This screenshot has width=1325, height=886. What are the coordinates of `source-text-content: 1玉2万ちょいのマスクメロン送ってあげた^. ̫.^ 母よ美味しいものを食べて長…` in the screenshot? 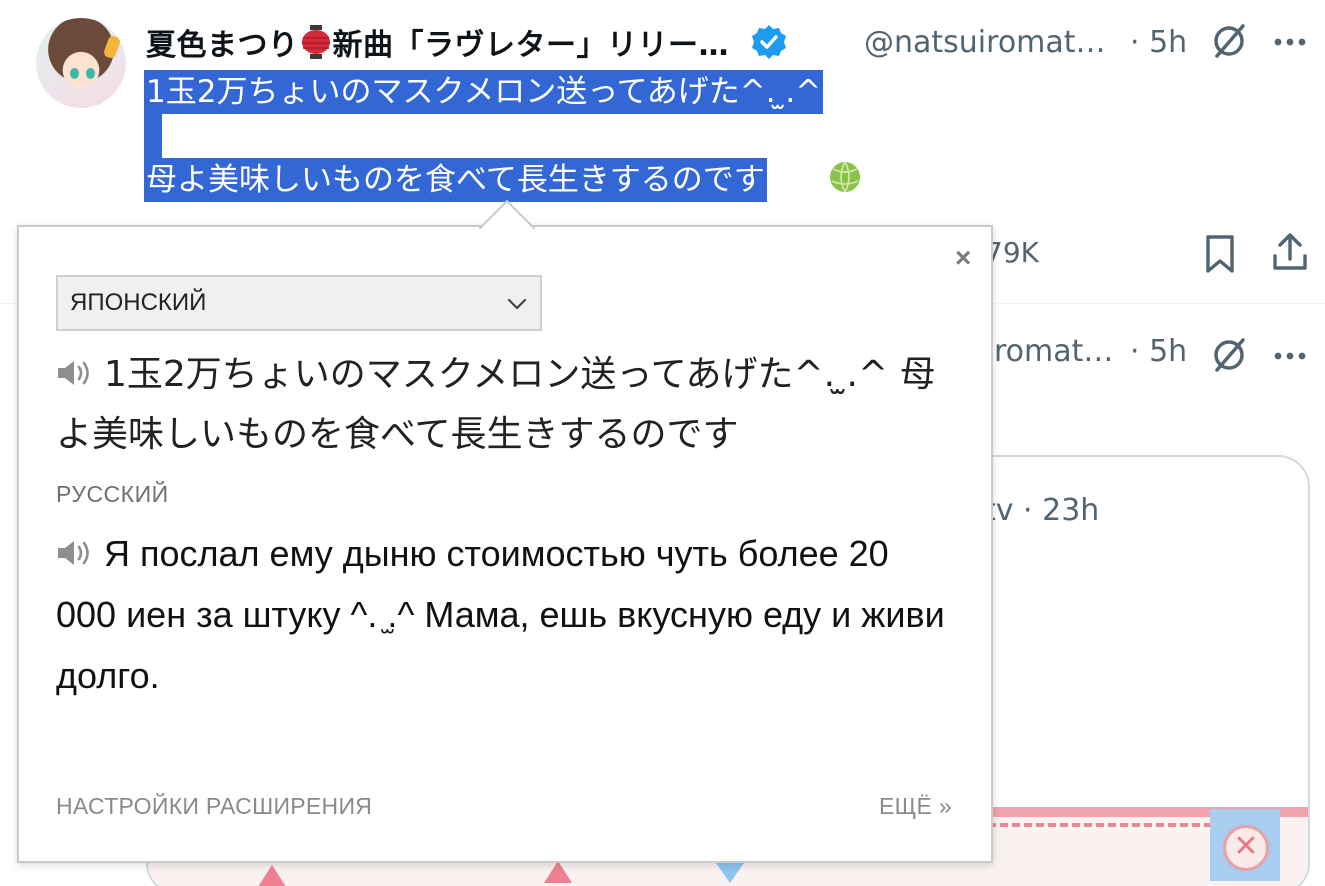 It's located at (496, 404).